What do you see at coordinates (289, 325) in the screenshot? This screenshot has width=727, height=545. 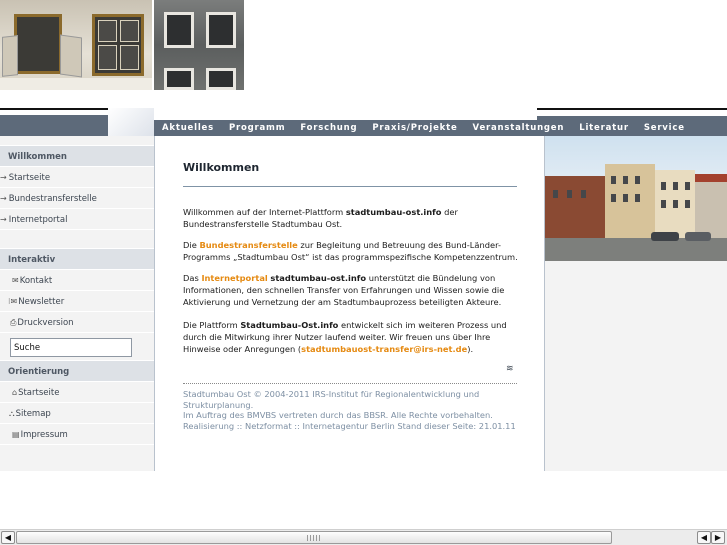 I see `site-name: Stadtumbau-Ost.info` at bounding box center [289, 325].